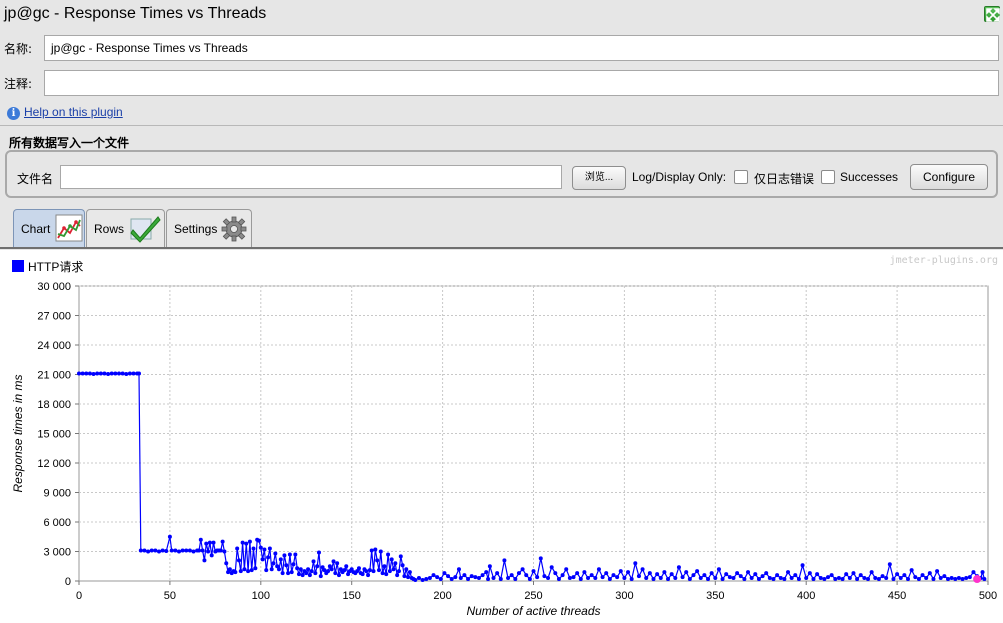  Describe the element at coordinates (35, 179) in the screenshot. I see `filename-label: 文件名` at that location.